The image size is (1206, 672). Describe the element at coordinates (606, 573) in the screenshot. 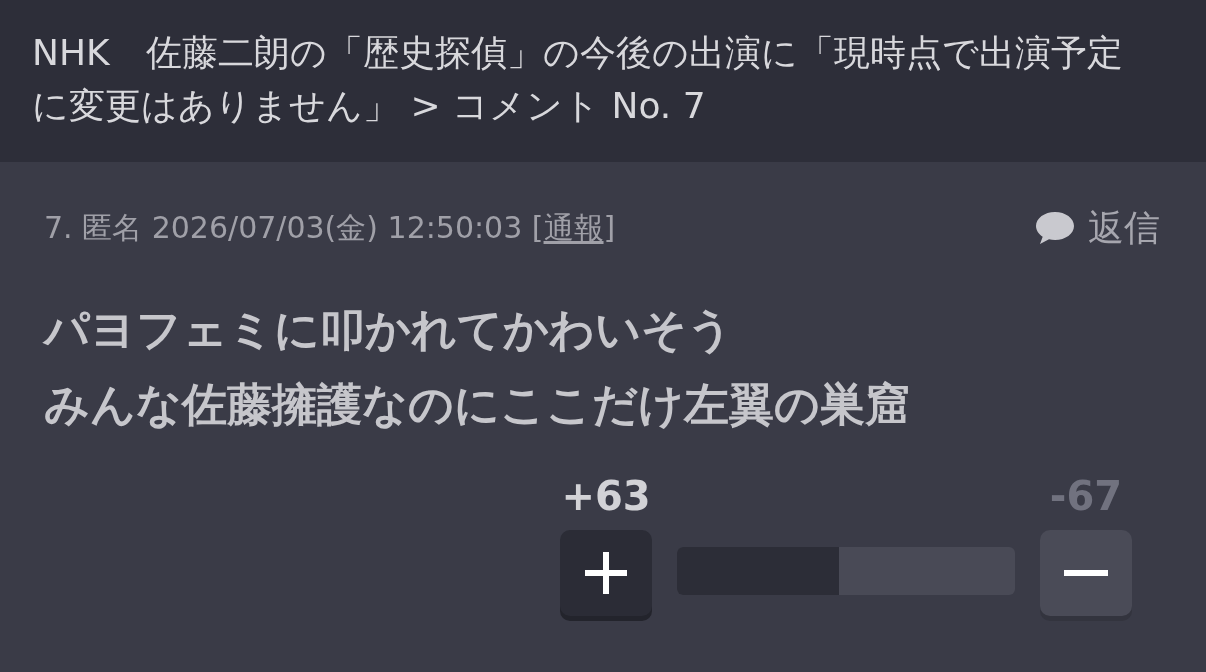

I see `plus-icon` at that location.